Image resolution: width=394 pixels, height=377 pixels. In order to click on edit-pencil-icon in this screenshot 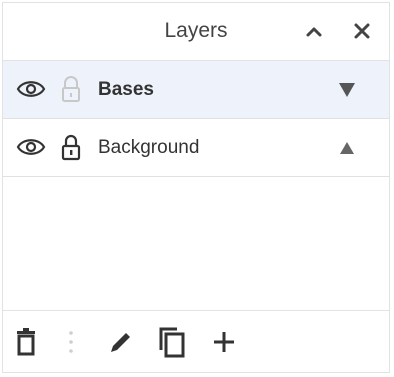, I will do `click(120, 342)`.